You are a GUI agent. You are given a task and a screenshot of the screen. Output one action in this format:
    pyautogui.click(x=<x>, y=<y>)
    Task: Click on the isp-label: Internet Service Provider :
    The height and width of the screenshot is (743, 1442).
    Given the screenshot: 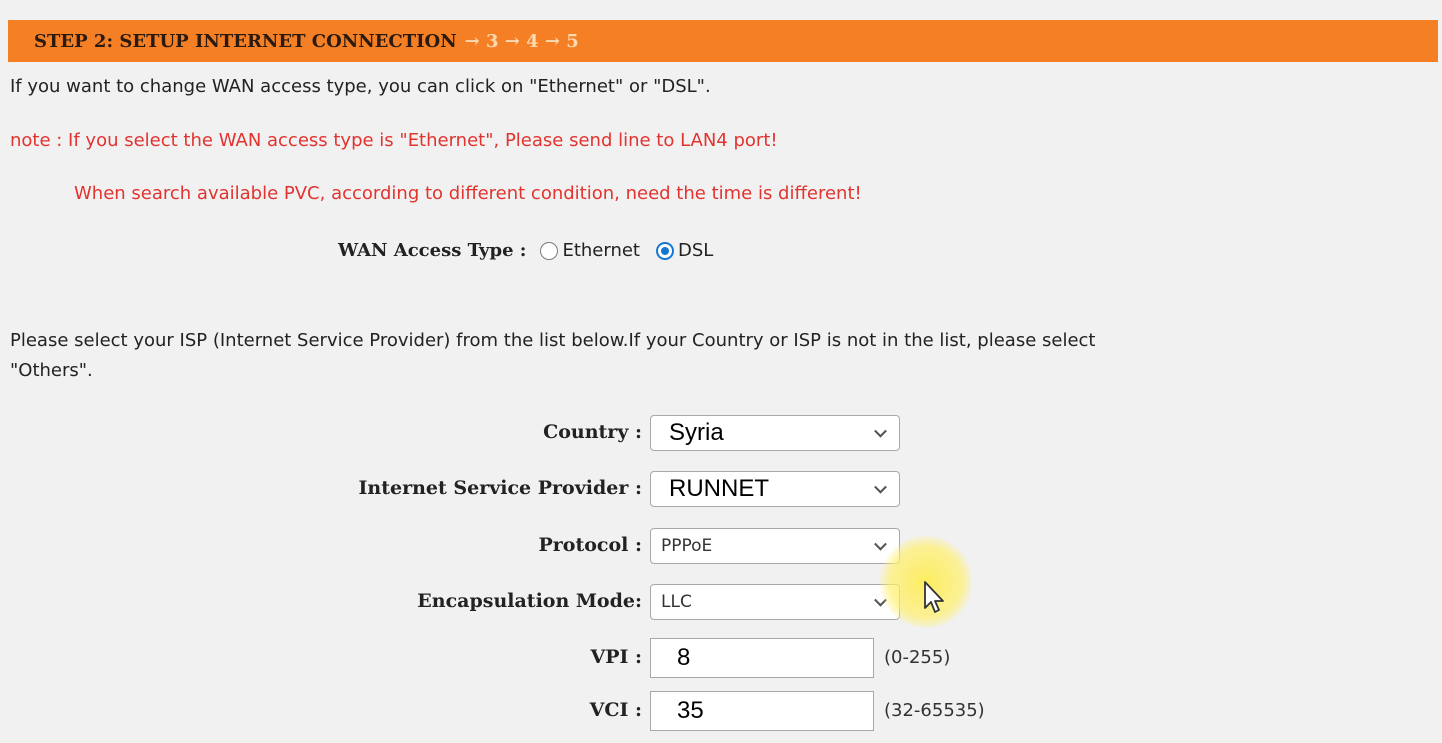 What is the action you would take?
    pyautogui.click(x=500, y=488)
    